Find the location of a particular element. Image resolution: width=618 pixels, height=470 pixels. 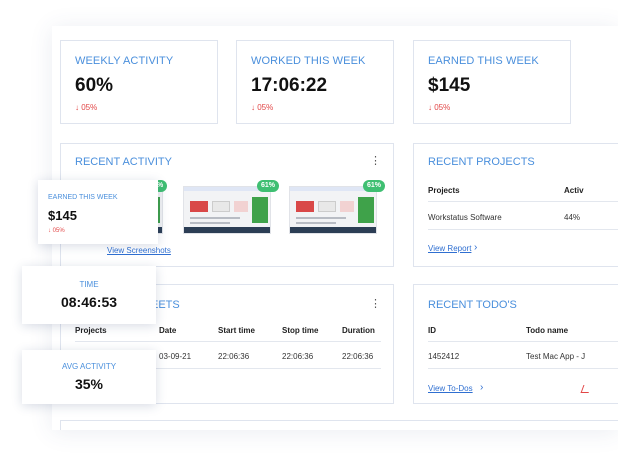

floating-time-card: TIME 08:46:53 is located at coordinates (89, 295).